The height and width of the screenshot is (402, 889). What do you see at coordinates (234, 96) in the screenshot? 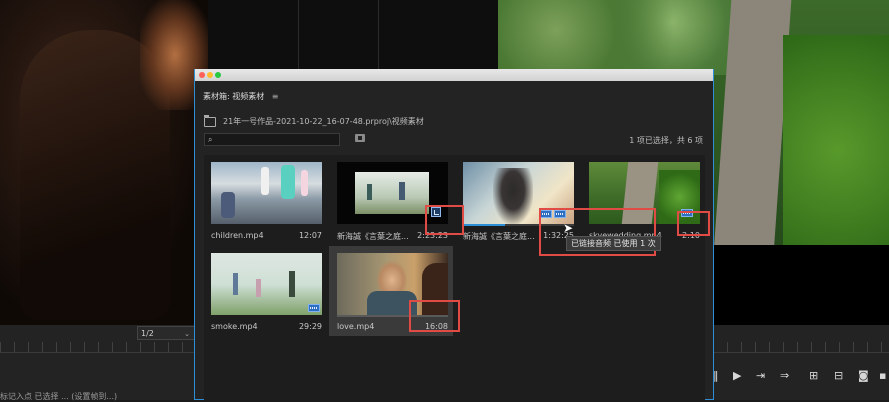
I see `panel-title: 素材箱: 视频素材` at bounding box center [234, 96].